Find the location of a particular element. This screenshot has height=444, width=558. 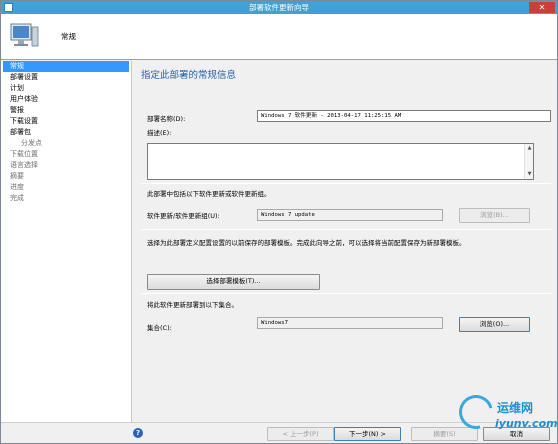

sidebar-item-deployment-package: 部署包 is located at coordinates (66, 132).